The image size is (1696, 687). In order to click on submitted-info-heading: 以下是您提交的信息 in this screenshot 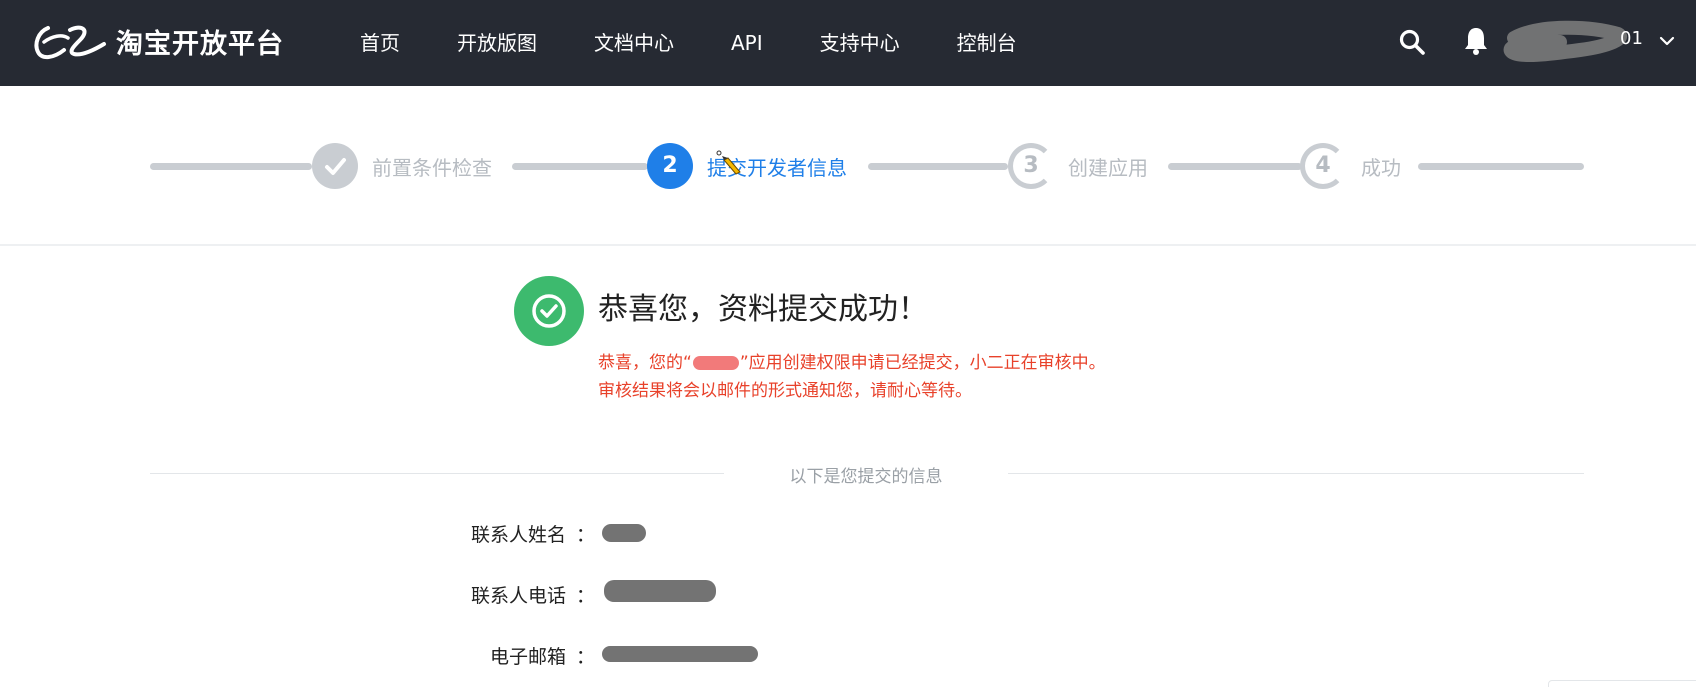, I will do `click(866, 477)`.